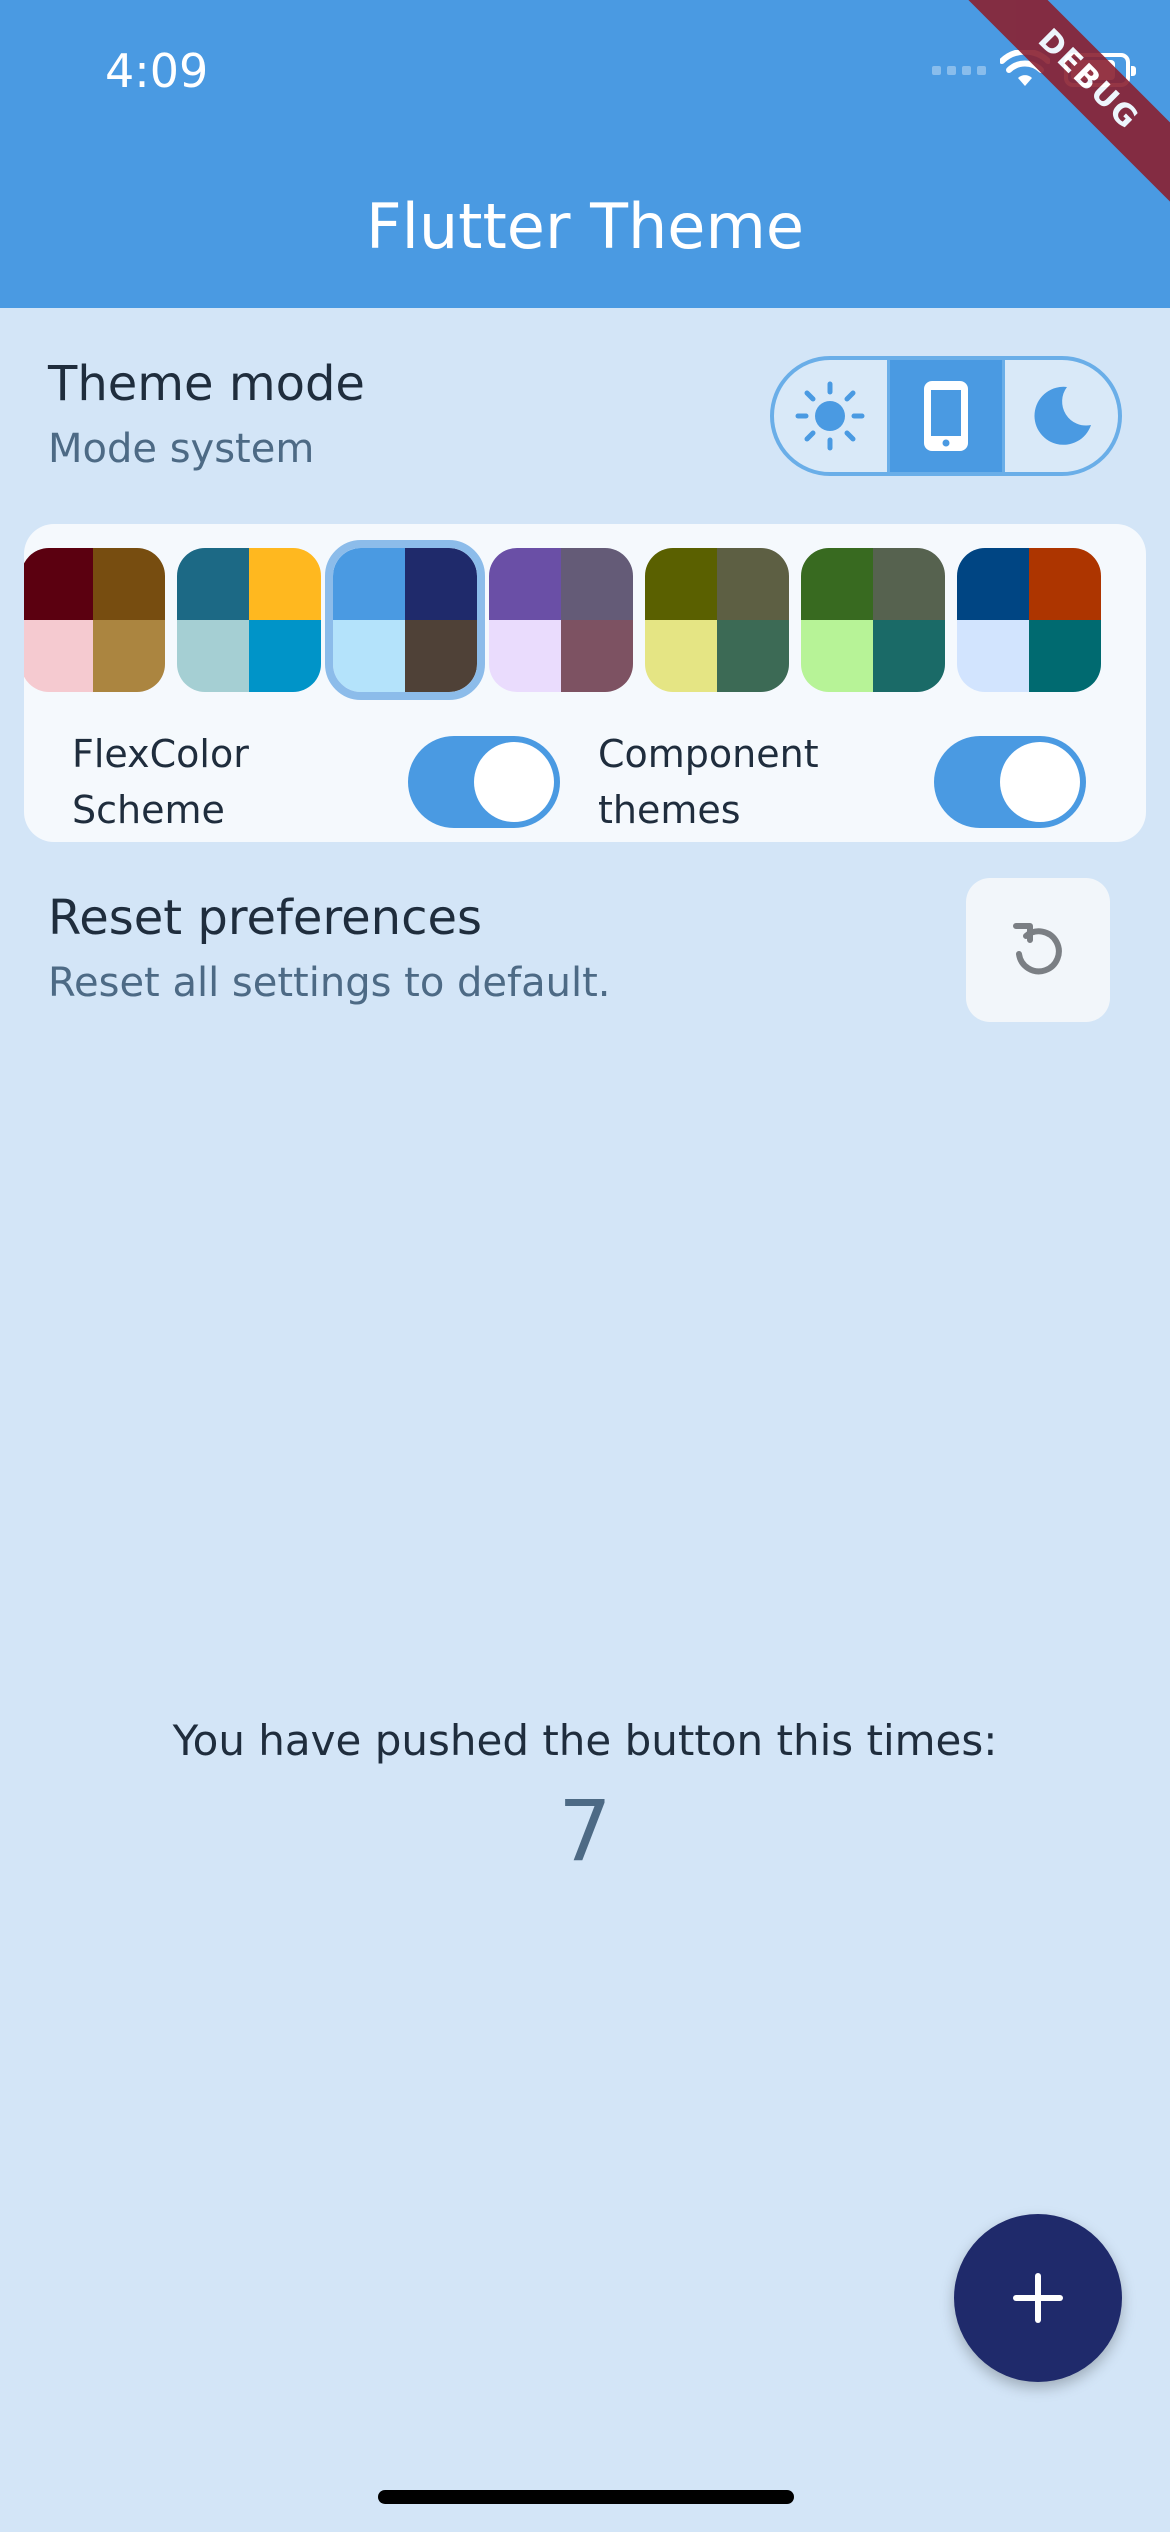 The image size is (1170, 2532). I want to click on moon-icon, so click(1062, 415).